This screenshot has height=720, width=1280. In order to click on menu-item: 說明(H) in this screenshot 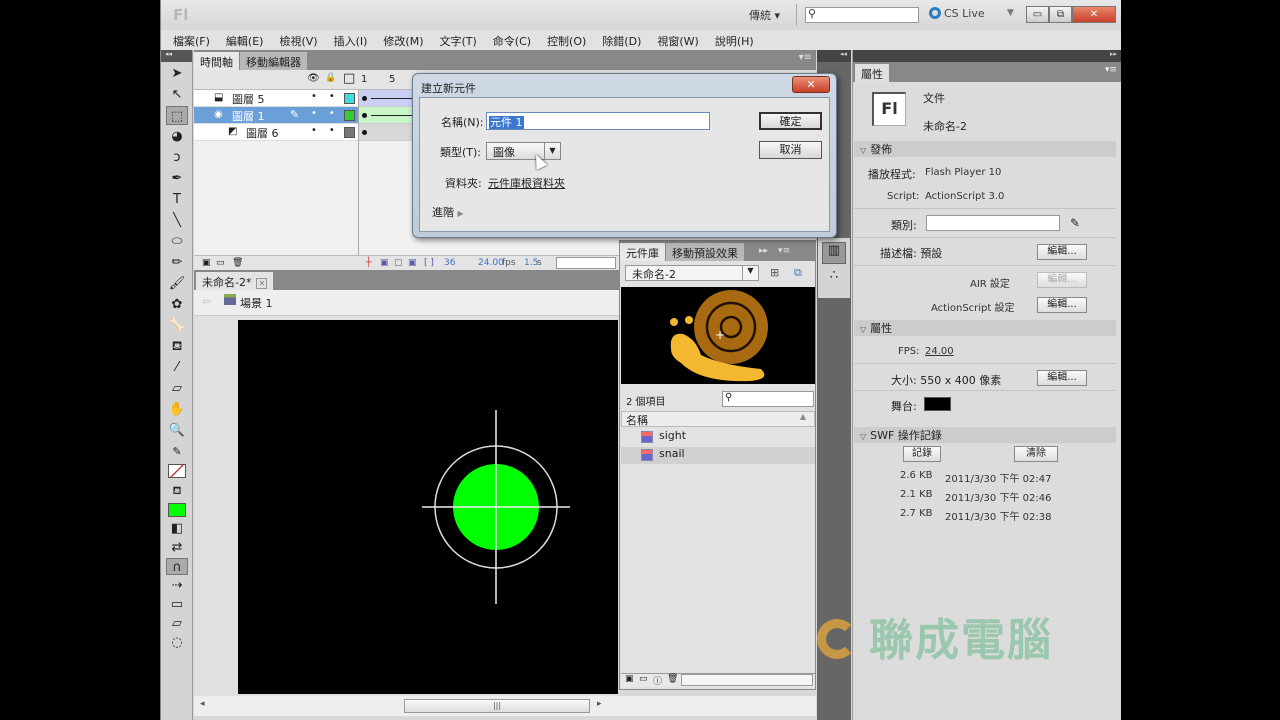, I will do `click(738, 40)`.